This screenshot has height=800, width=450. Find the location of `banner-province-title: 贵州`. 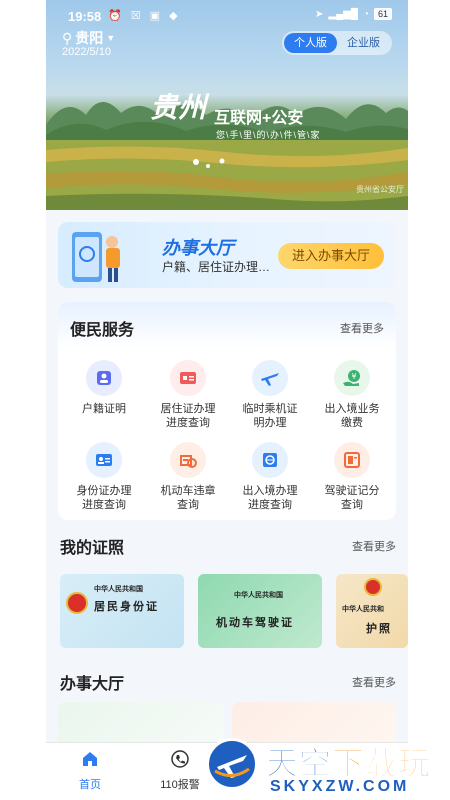

banner-province-title: 贵州 is located at coordinates (178, 107).